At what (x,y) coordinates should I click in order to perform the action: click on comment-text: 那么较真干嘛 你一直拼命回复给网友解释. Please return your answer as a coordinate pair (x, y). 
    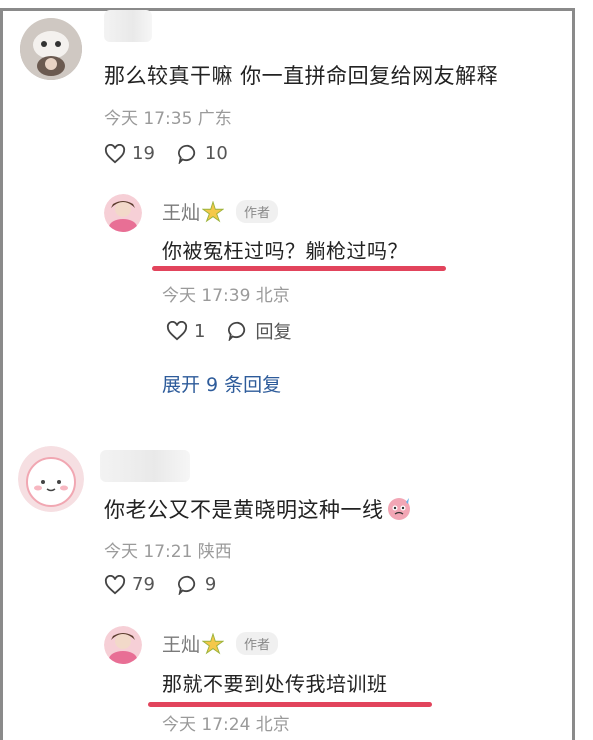
    Looking at the image, I should click on (301, 76).